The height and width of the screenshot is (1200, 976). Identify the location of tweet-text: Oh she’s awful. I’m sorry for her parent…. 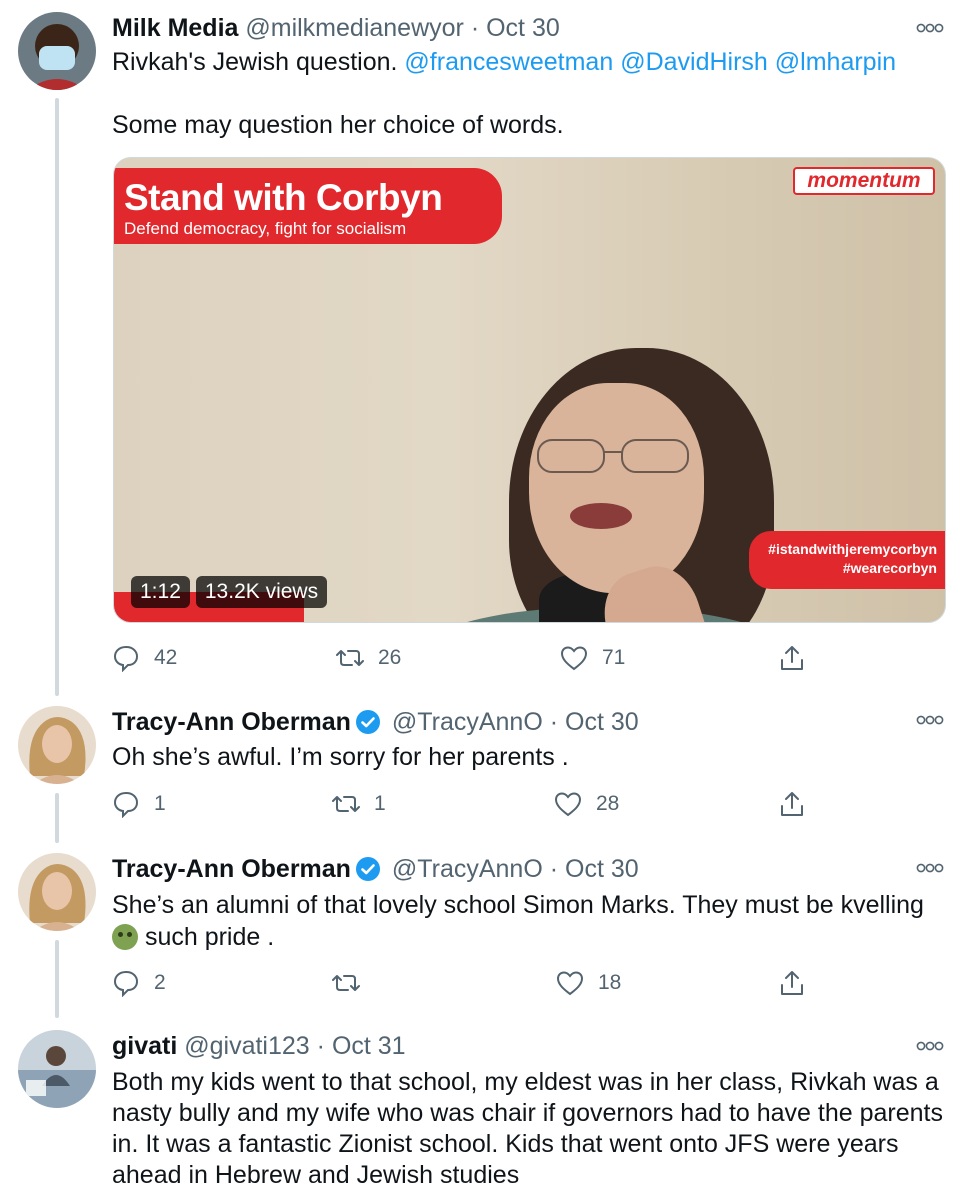
(340, 757).